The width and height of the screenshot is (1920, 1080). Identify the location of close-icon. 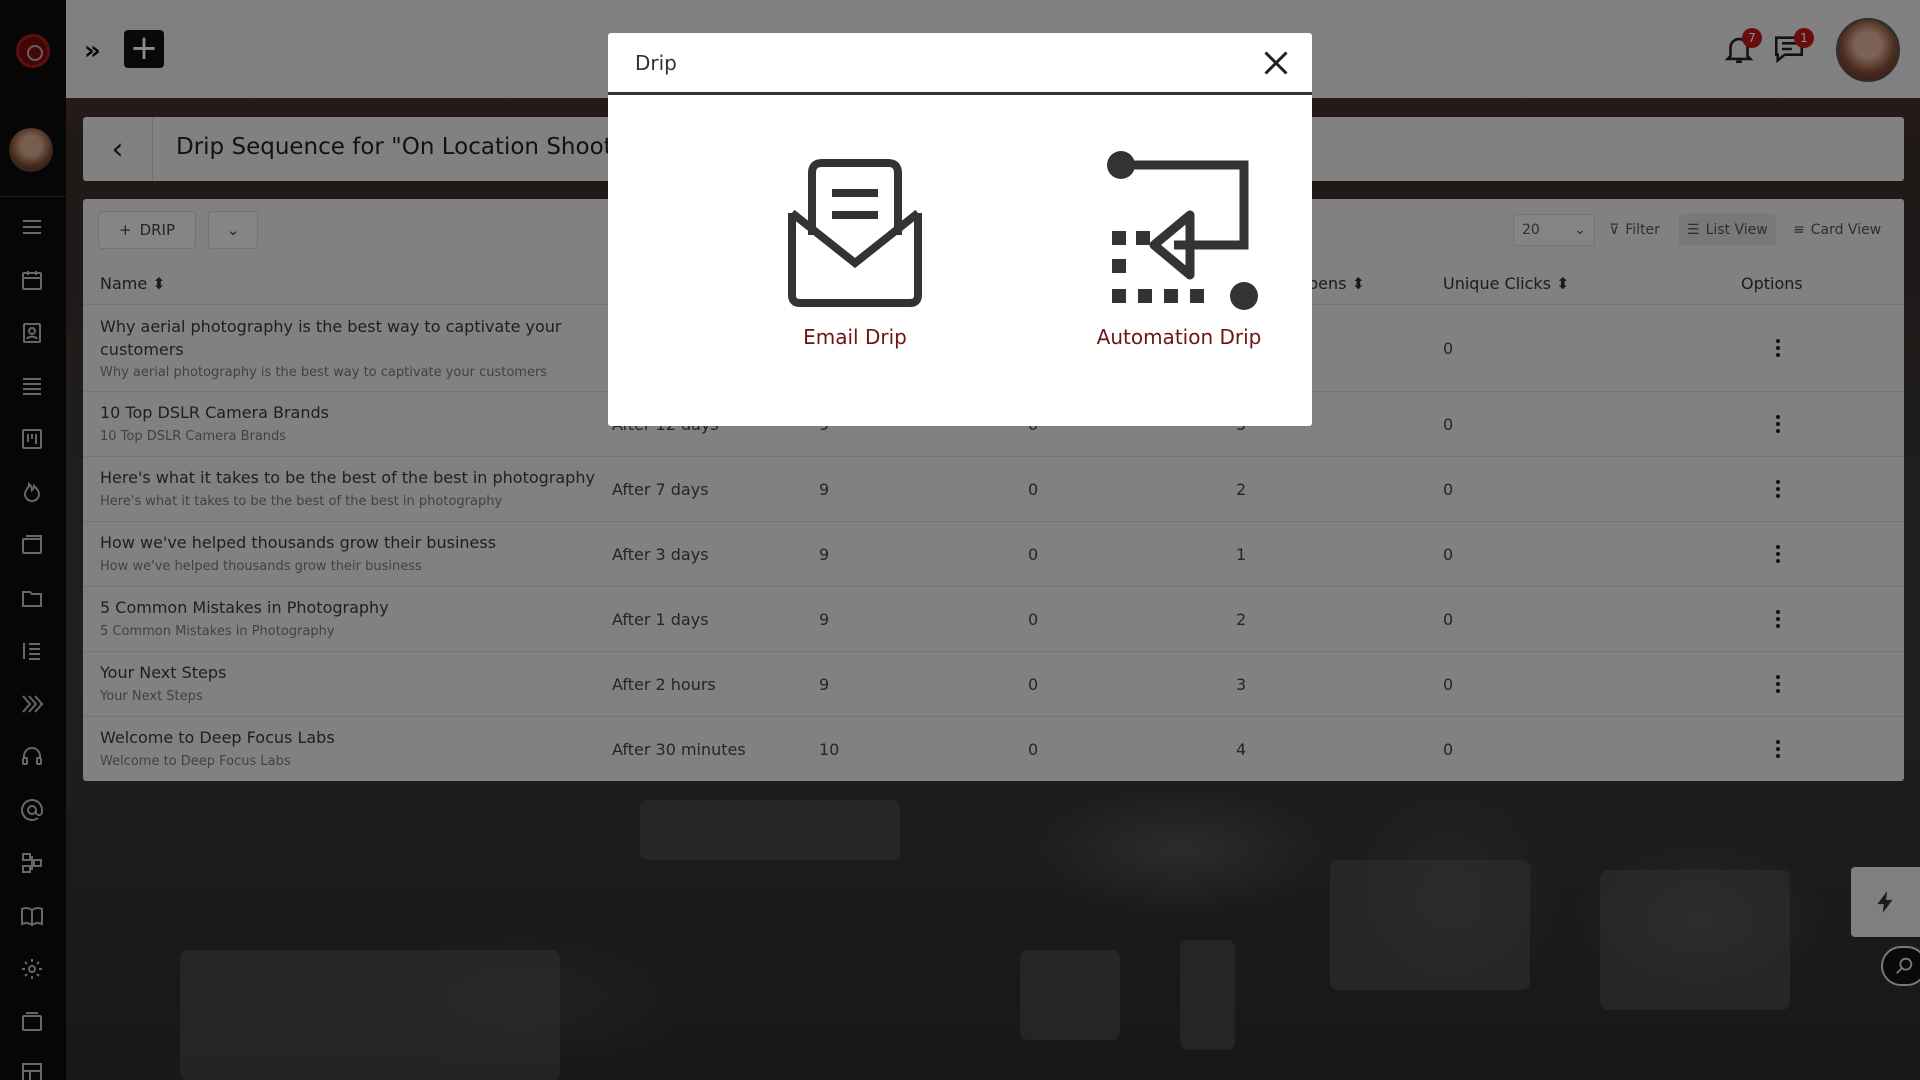
(1276, 63).